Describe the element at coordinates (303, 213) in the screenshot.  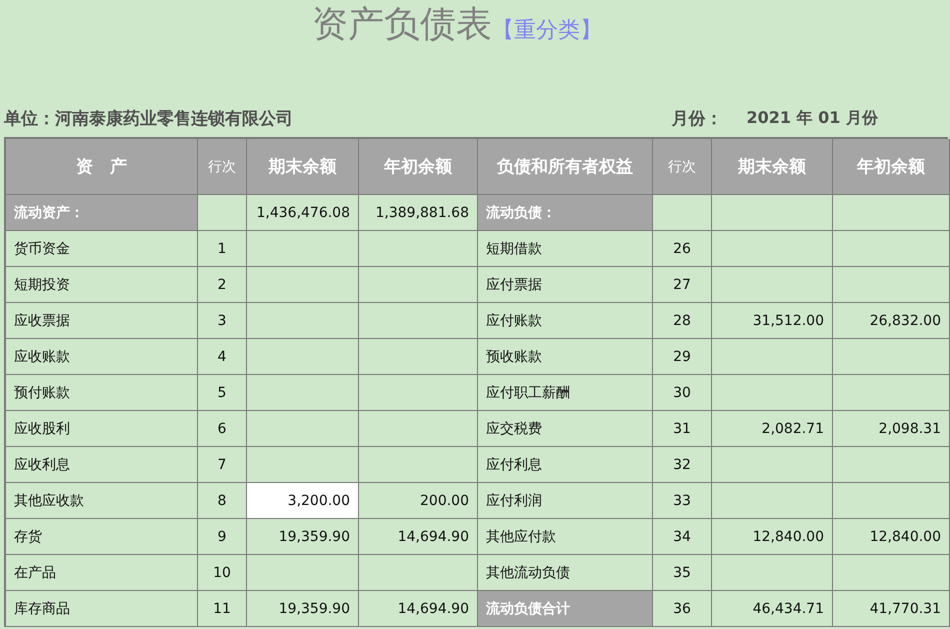
I see `table-cell: 1,436,476.08` at that location.